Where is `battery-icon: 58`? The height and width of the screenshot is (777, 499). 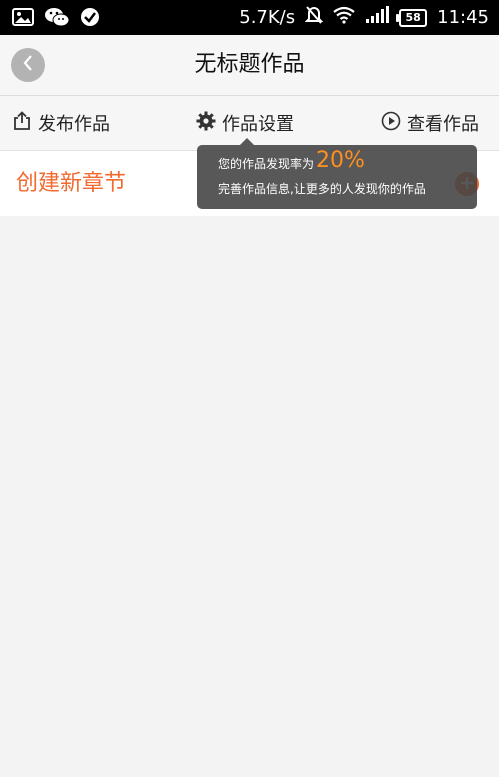 battery-icon: 58 is located at coordinates (412, 17).